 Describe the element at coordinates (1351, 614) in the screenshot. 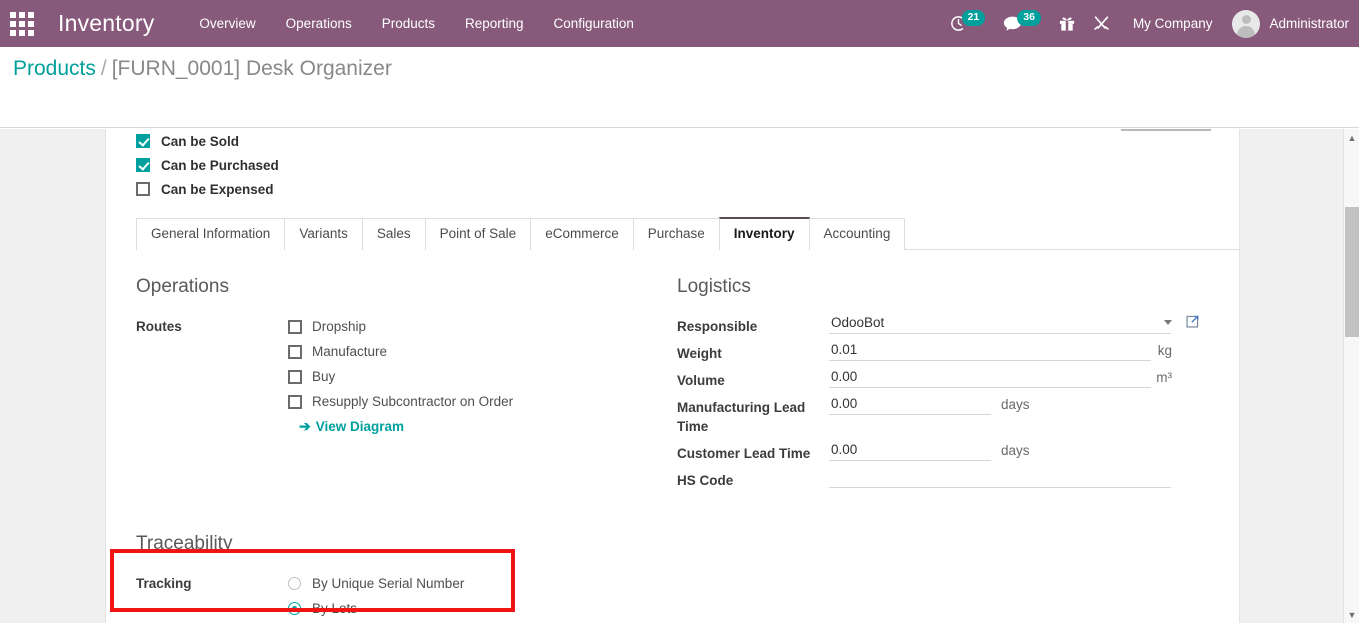

I see `scroll-down-arrow-icon: ▼` at that location.